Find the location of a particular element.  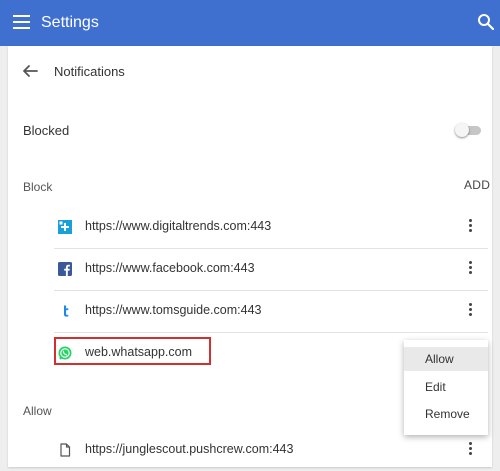

app-header: Settings is located at coordinates (250, 23).